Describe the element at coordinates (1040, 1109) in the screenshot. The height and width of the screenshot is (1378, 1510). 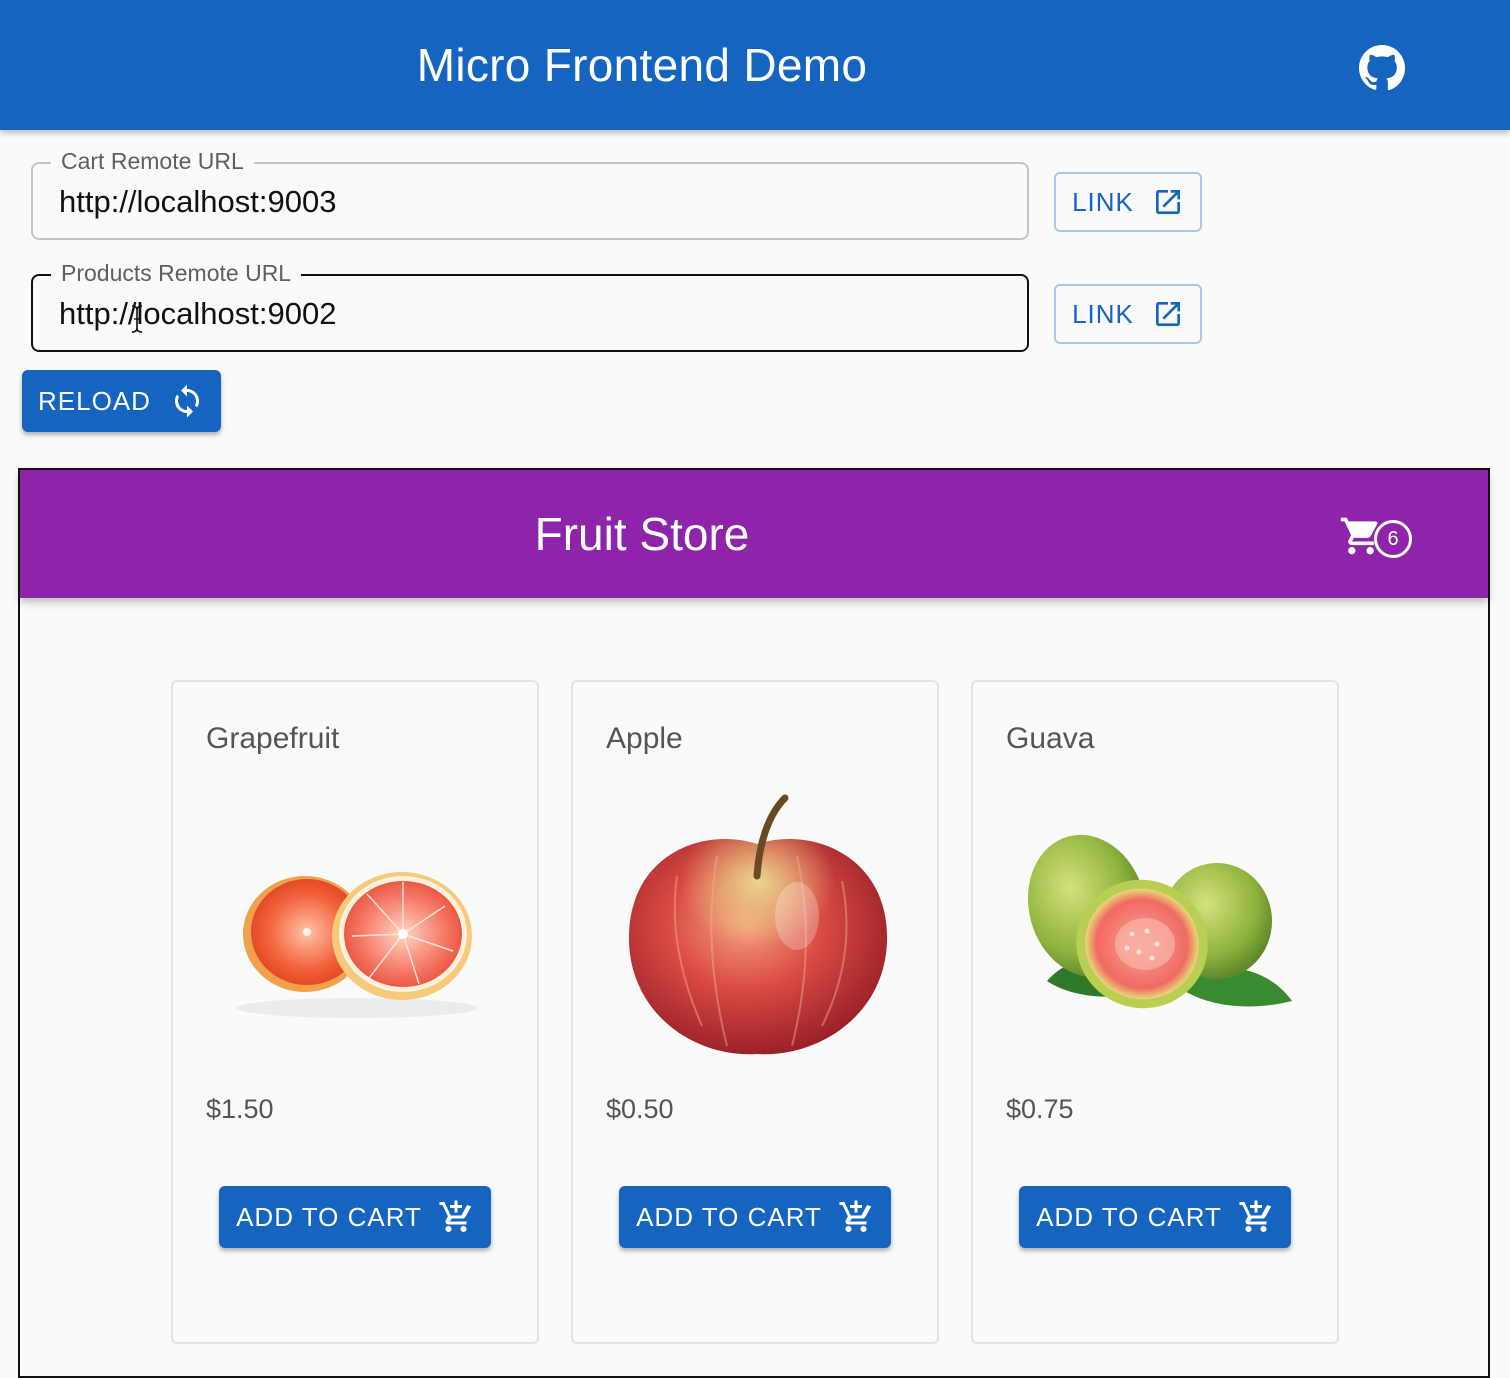
I see `product-price: $0.75` at that location.